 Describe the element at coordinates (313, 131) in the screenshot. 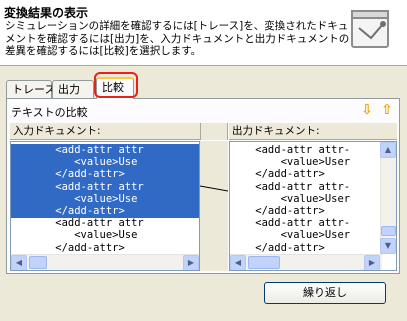

I see `right-pane-header: 出力ドキュメント:` at that location.